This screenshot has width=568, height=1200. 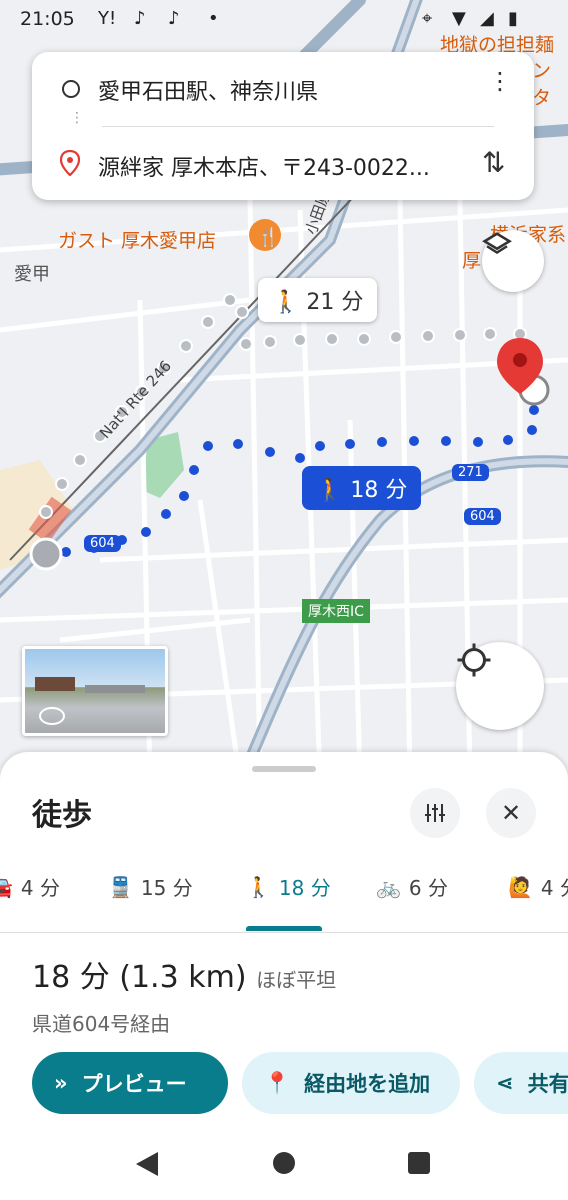 I want to click on signal-icon: ◢, so click(x=487, y=18).